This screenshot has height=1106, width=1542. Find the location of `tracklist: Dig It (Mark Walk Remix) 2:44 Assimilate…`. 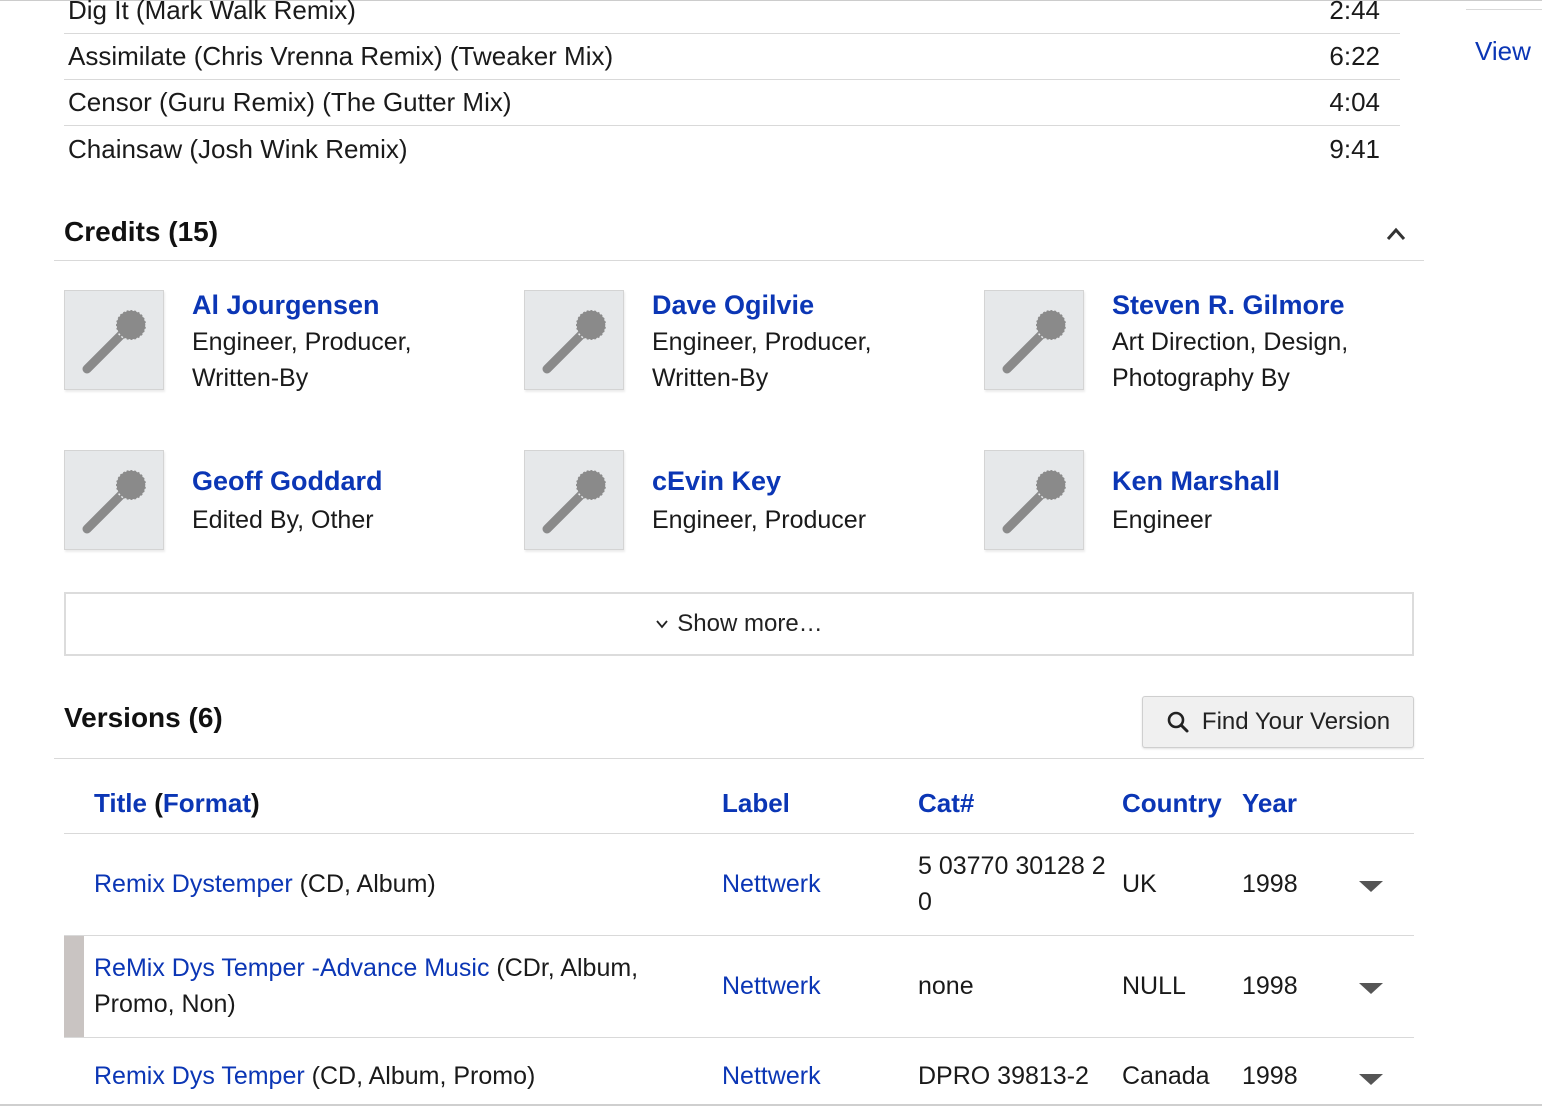

tracklist: Dig It (Mark Walk Remix) 2:44 Assimilate… is located at coordinates (732, 86).